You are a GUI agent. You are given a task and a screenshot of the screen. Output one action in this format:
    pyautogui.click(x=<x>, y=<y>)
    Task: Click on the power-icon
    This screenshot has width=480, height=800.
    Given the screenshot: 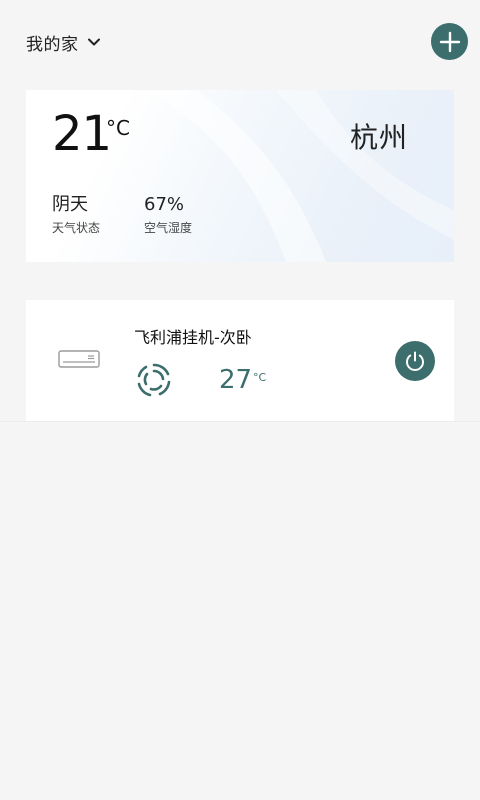 What is the action you would take?
    pyautogui.click(x=415, y=361)
    